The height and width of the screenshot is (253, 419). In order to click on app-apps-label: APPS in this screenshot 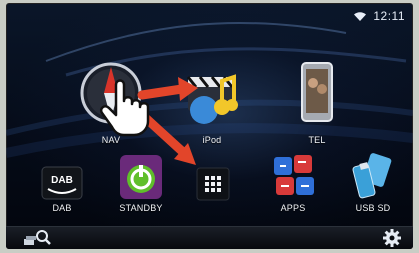, I will do `click(293, 208)`.